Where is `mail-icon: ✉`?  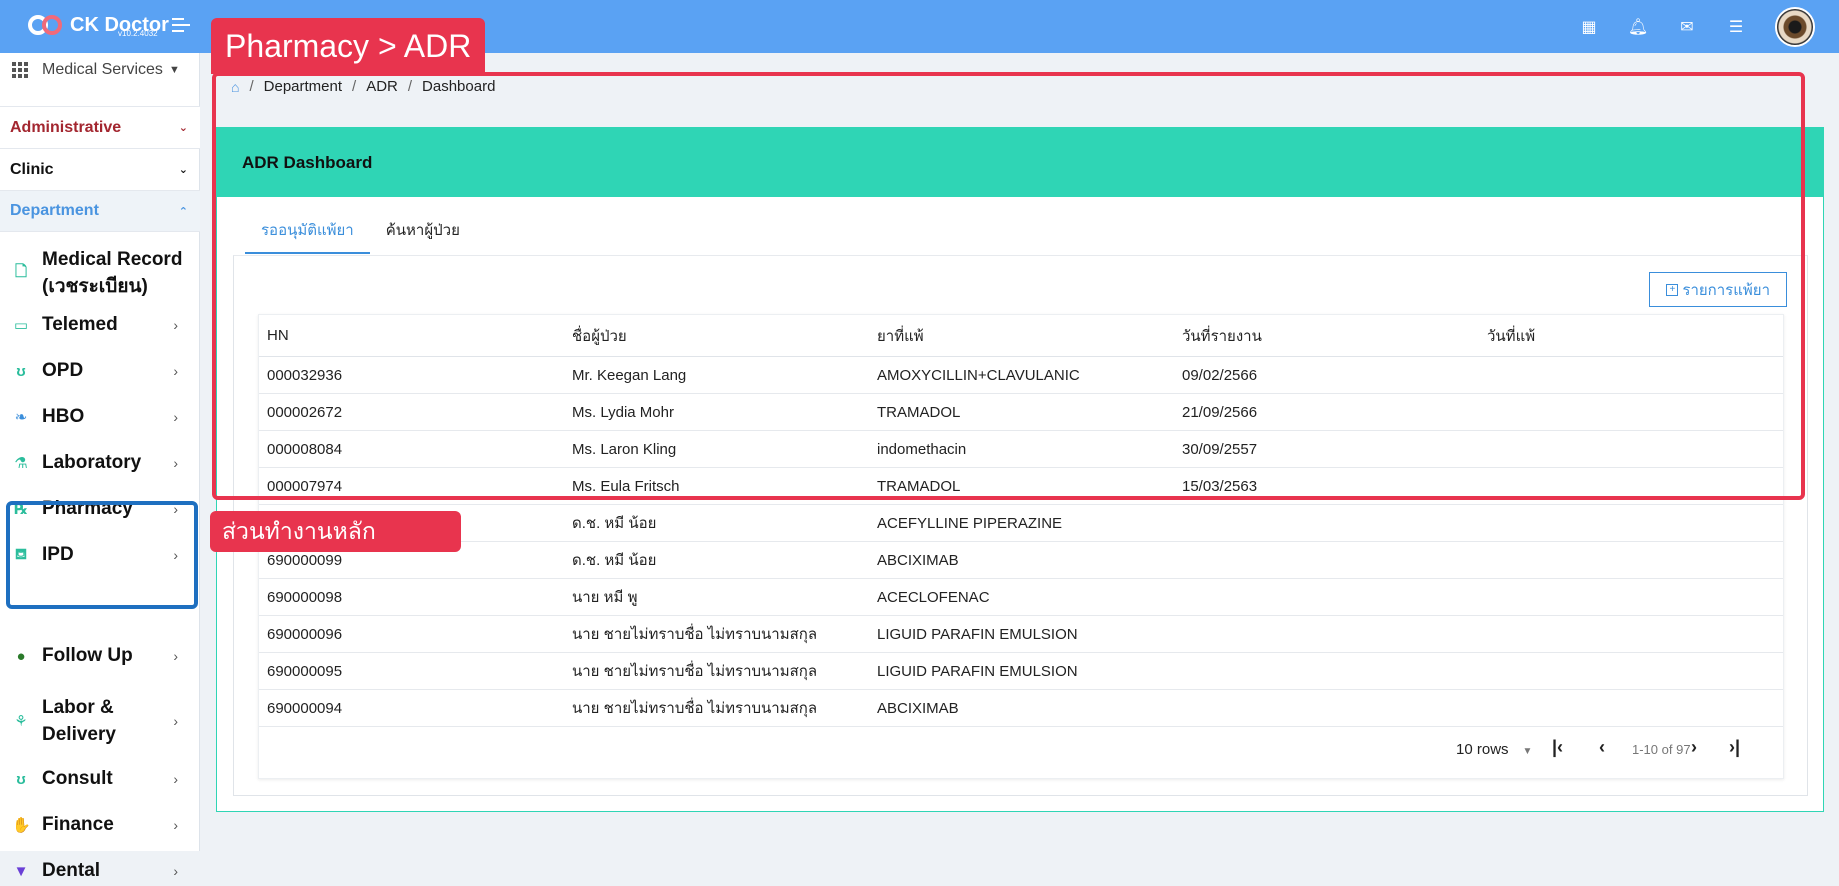
mail-icon: ✉ is located at coordinates (1687, 27).